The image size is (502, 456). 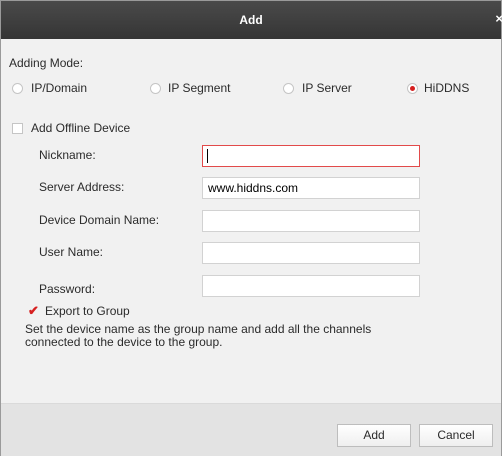 What do you see at coordinates (311, 156) in the screenshot?
I see `nickname-input` at bounding box center [311, 156].